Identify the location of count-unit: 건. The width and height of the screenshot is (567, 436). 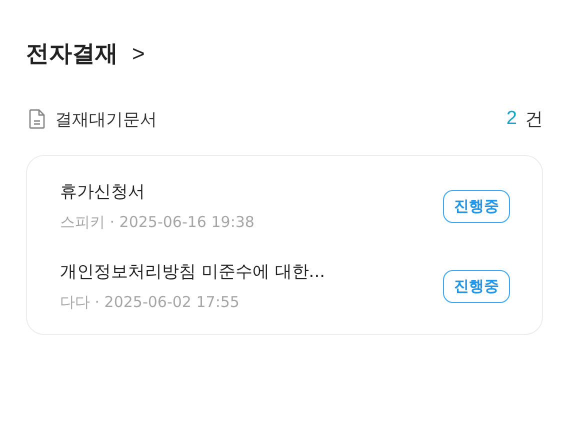
(534, 119).